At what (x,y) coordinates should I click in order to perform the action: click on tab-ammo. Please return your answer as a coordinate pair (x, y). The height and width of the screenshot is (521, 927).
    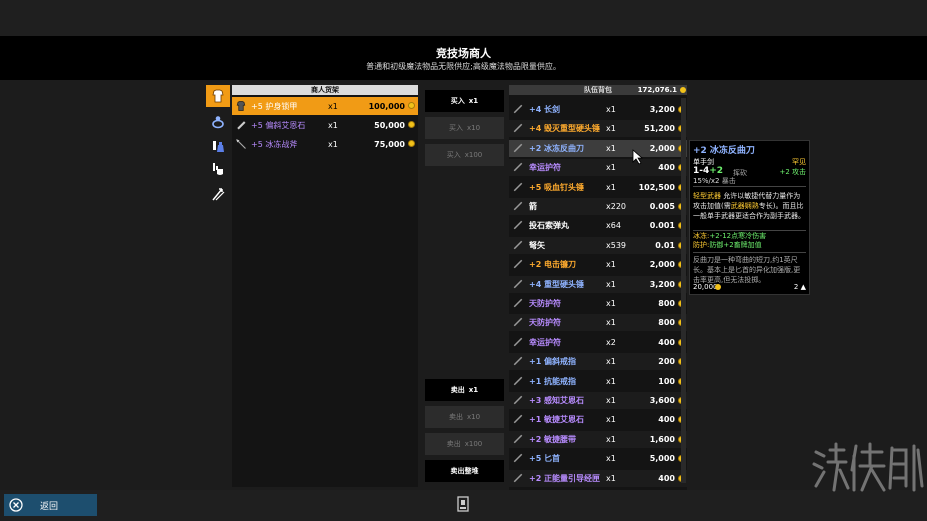
    Looking at the image, I should click on (218, 194).